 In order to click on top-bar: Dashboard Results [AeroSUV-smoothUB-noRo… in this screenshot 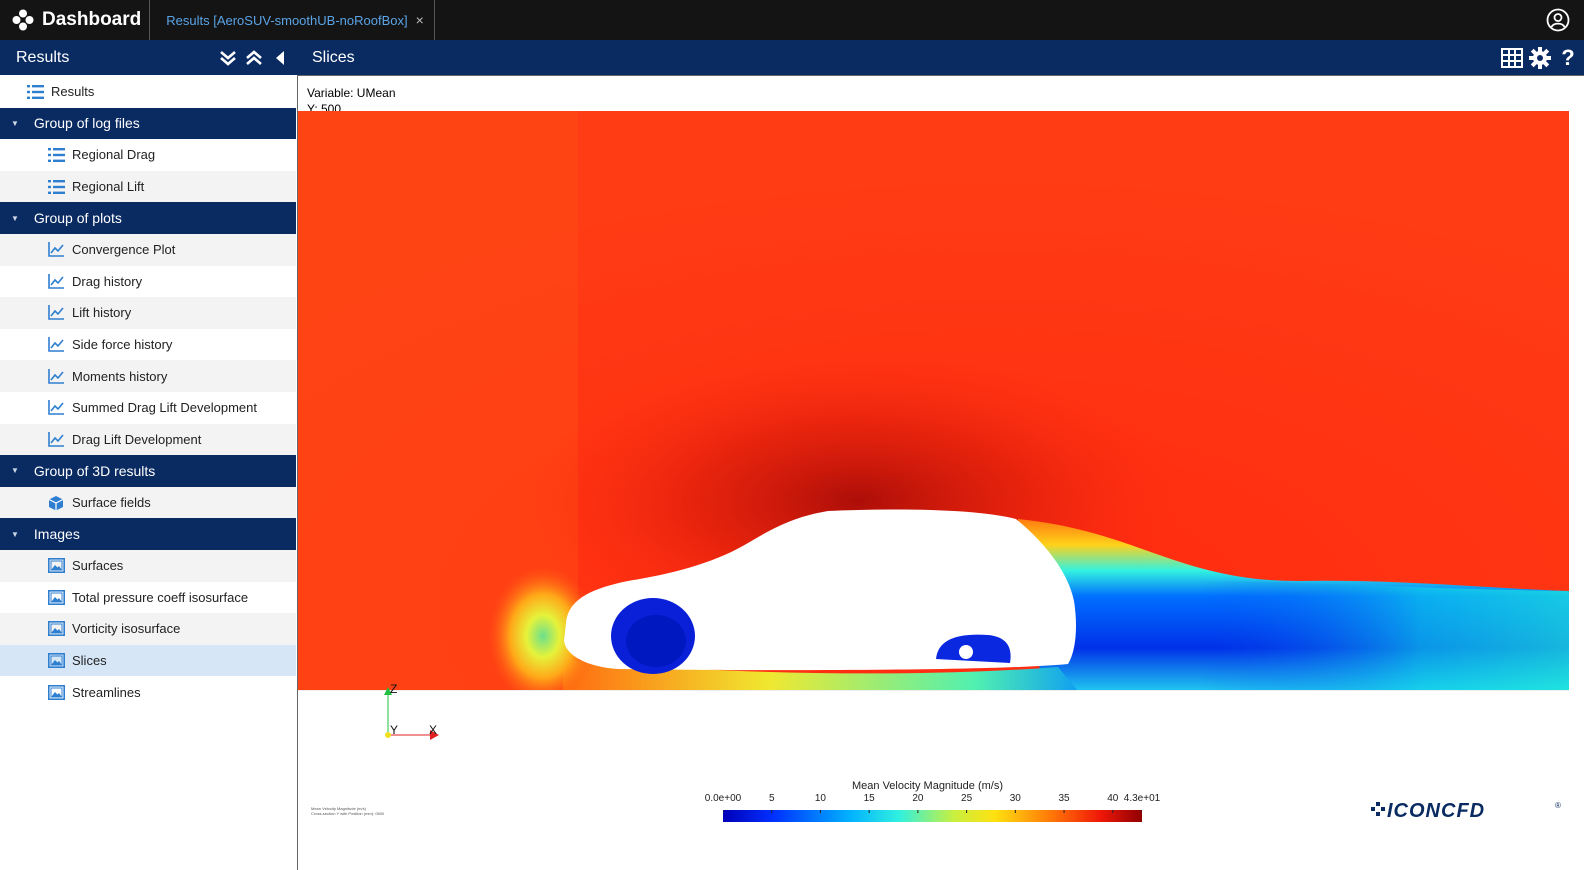, I will do `click(792, 20)`.